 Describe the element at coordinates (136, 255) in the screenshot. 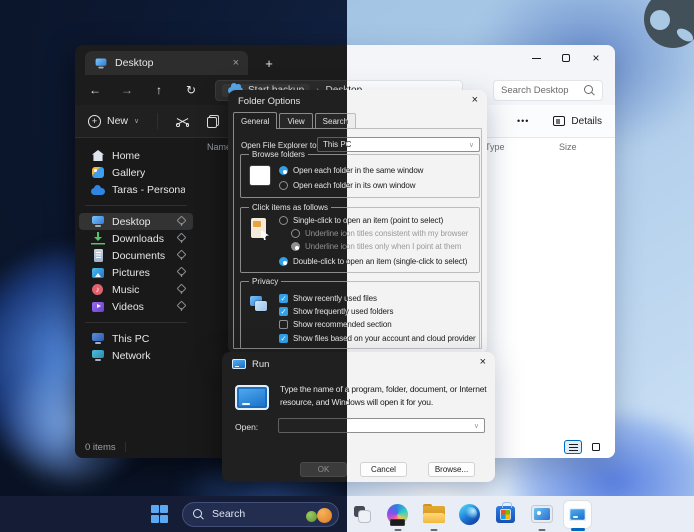

I see `sidebar-item-documents: Documents` at that location.